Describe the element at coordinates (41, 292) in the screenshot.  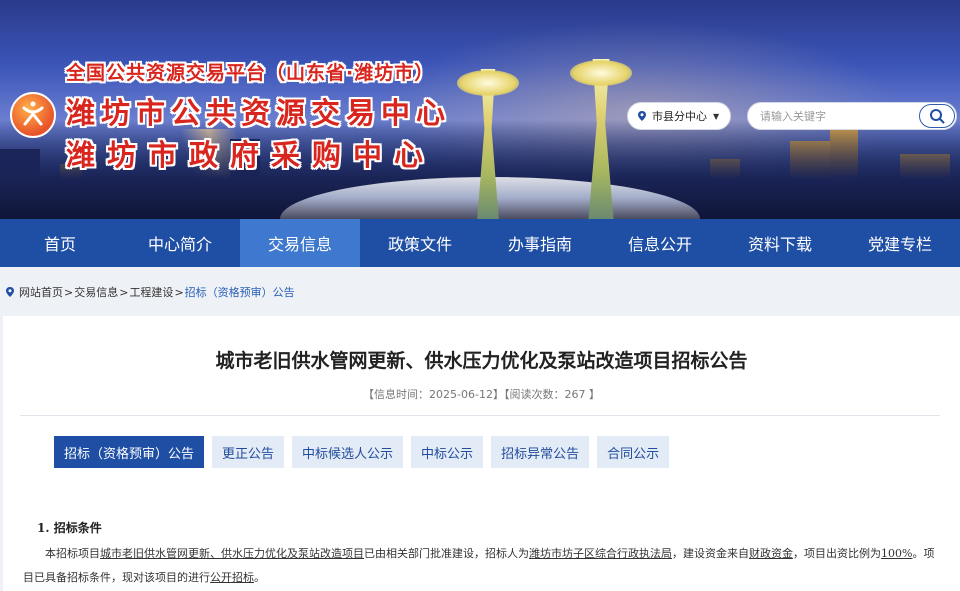
I see `breadcrumb-home-link: 网站首页` at that location.